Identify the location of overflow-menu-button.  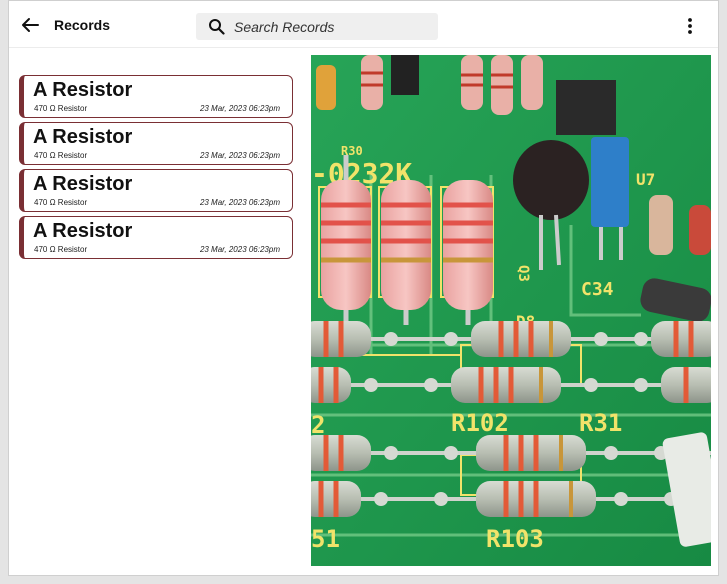
(690, 26).